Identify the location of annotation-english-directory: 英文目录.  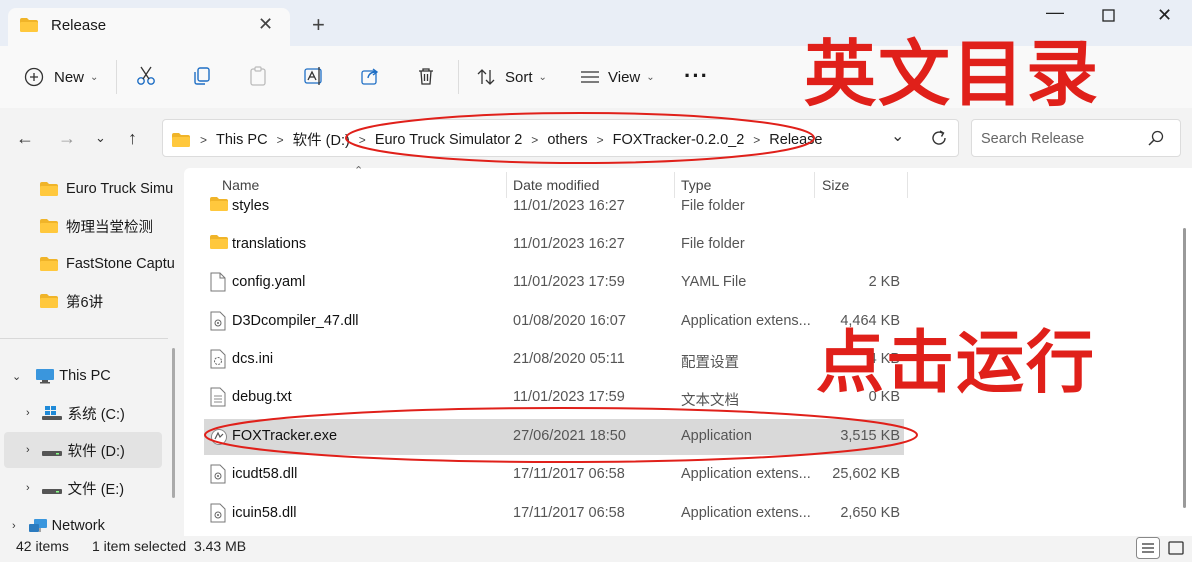
(952, 74).